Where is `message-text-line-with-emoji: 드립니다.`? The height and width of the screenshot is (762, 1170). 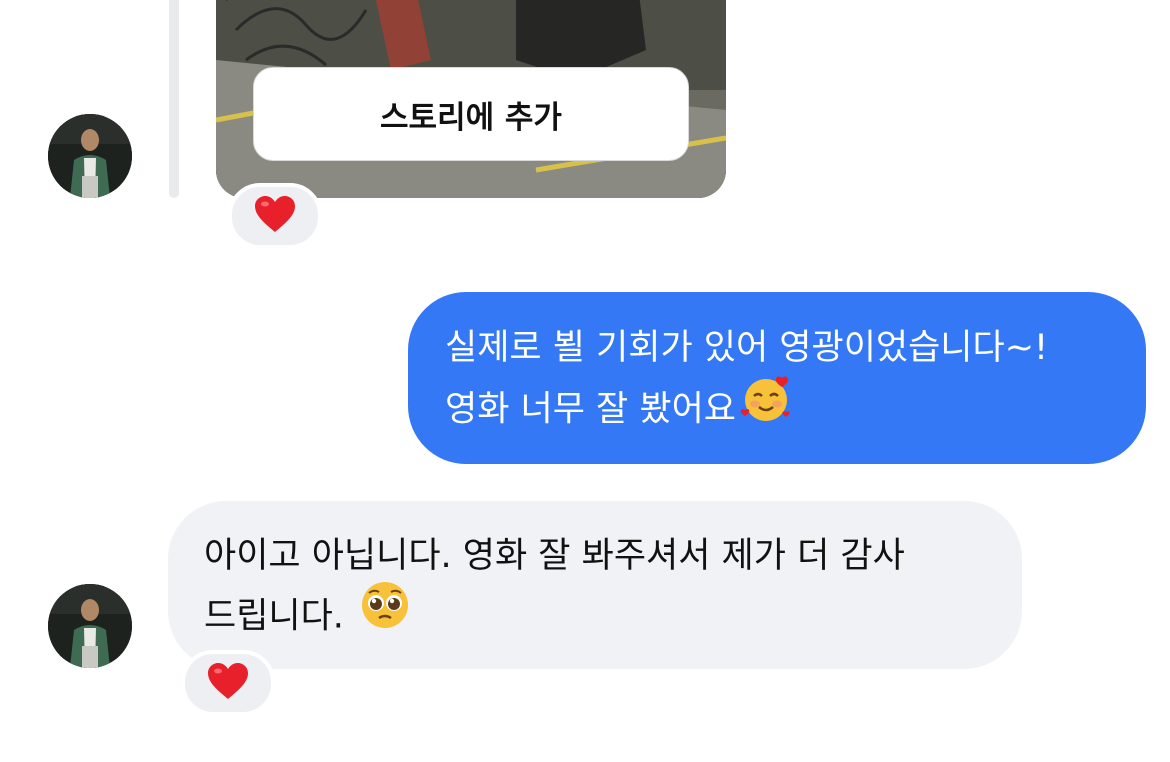
message-text-line-with-emoji: 드립니다. is located at coordinates (613, 616).